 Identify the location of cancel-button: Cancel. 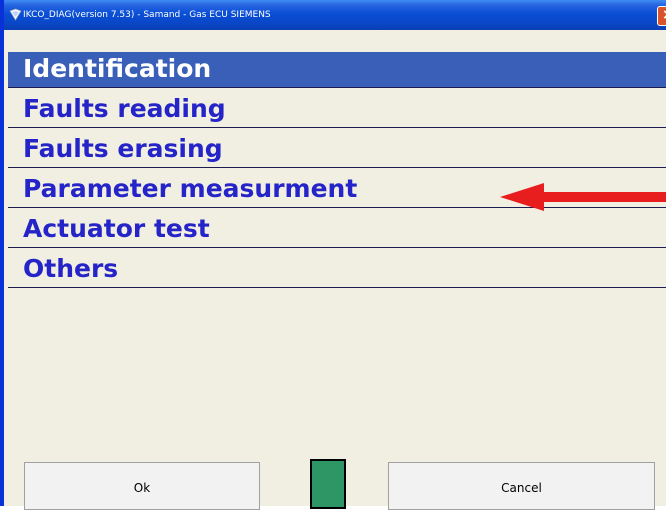
(521, 486).